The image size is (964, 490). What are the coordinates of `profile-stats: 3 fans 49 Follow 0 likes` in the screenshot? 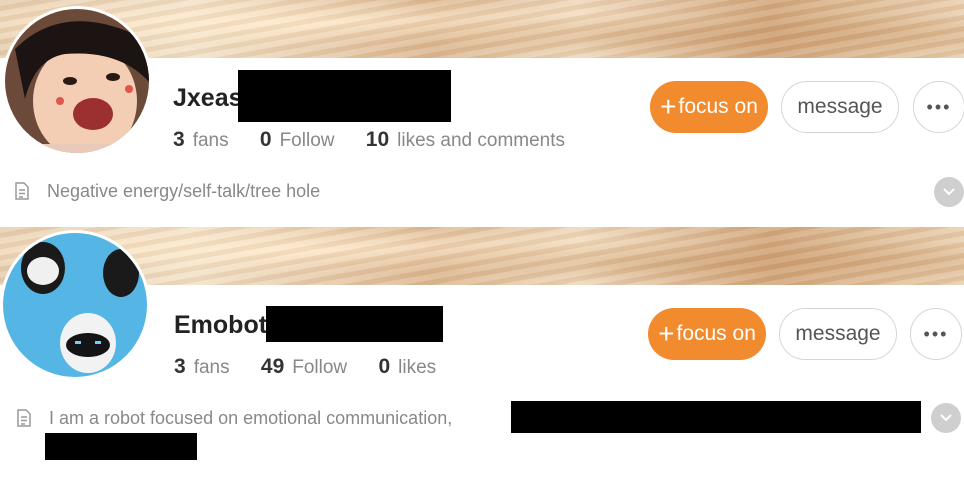 It's located at (318, 367).